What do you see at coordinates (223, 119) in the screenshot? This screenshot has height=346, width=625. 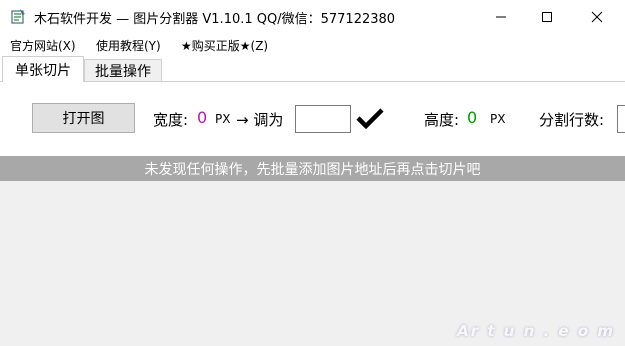 I see `width-unit: PX` at bounding box center [223, 119].